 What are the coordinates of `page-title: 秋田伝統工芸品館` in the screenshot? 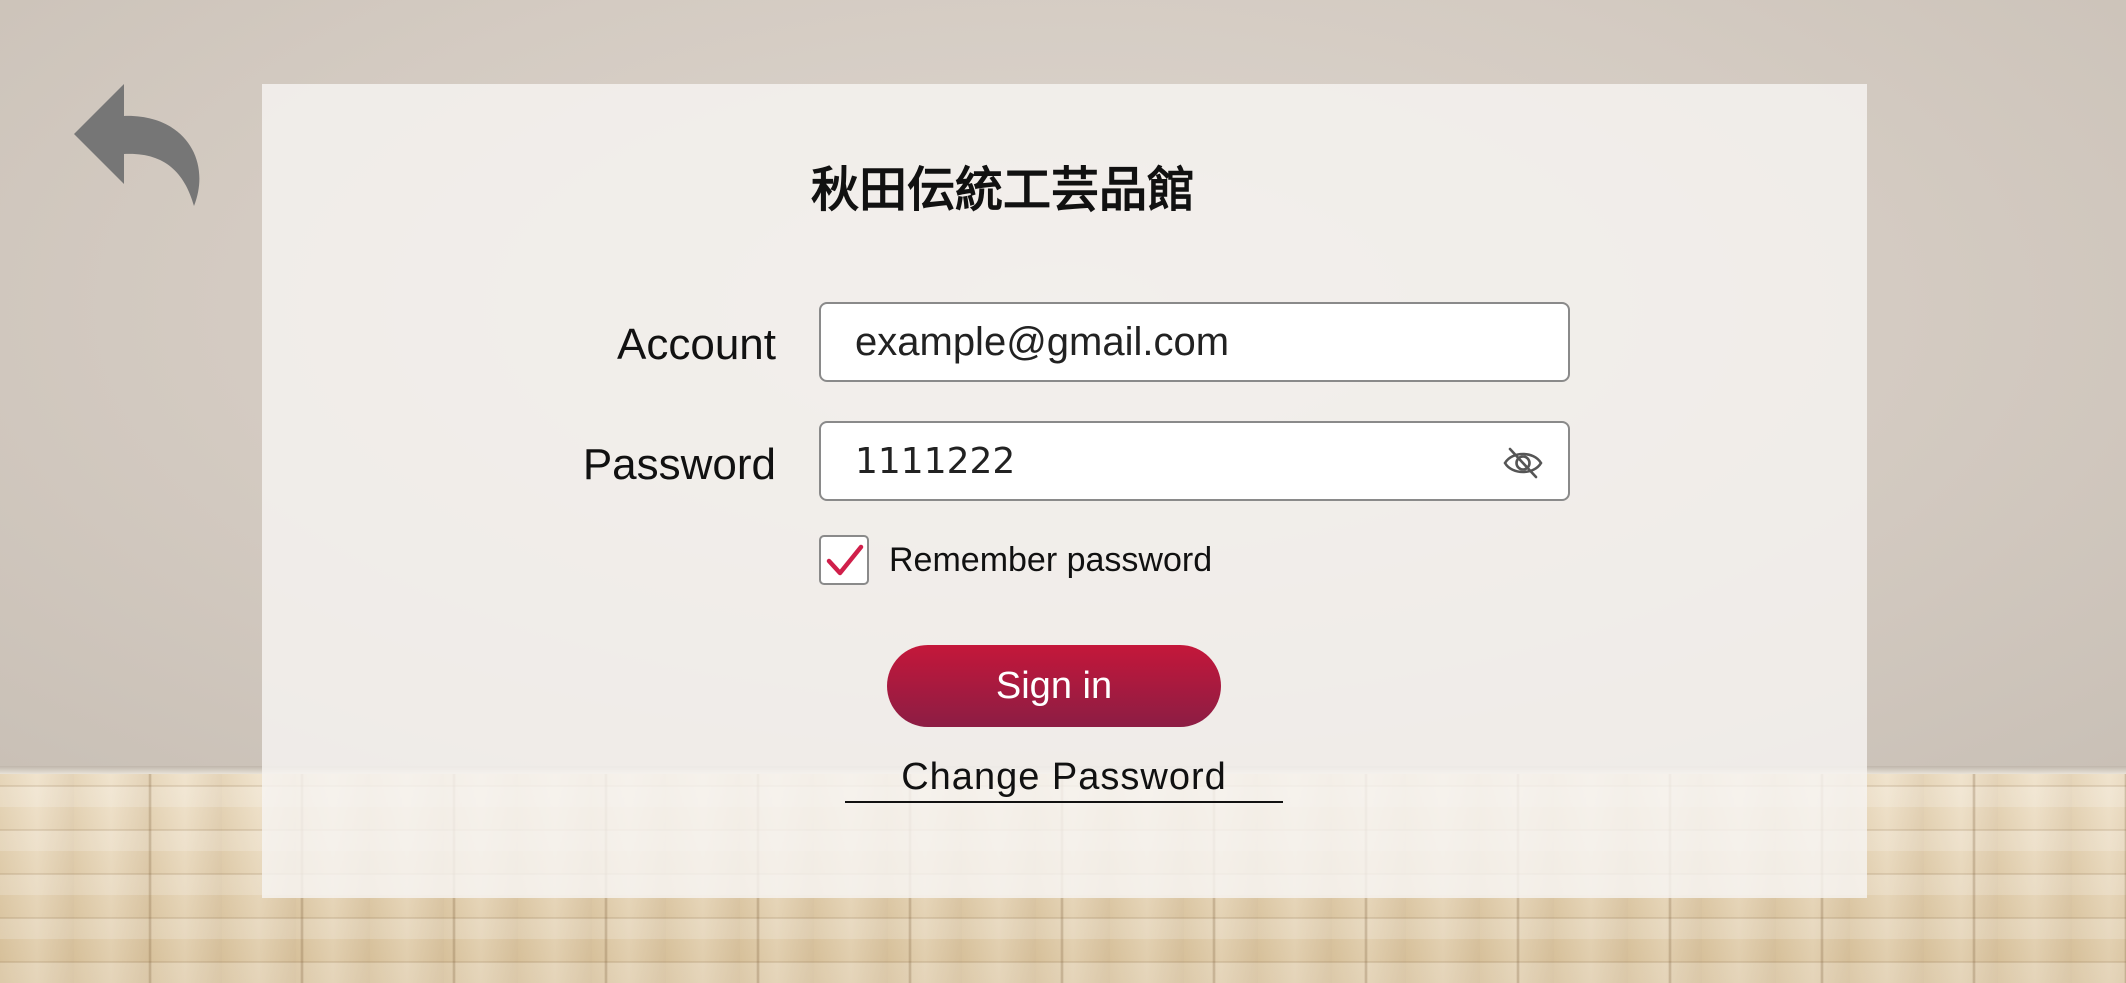 It's located at (1002, 190).